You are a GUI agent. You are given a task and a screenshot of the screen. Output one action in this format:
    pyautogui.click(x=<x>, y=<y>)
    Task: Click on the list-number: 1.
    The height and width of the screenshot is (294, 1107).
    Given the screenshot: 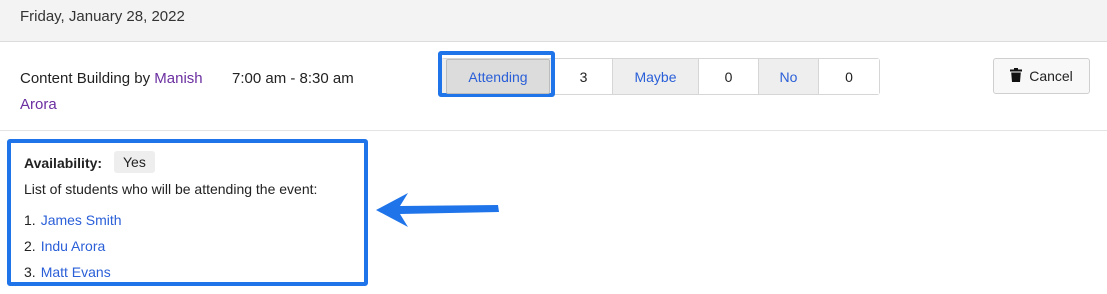 What is the action you would take?
    pyautogui.click(x=30, y=220)
    